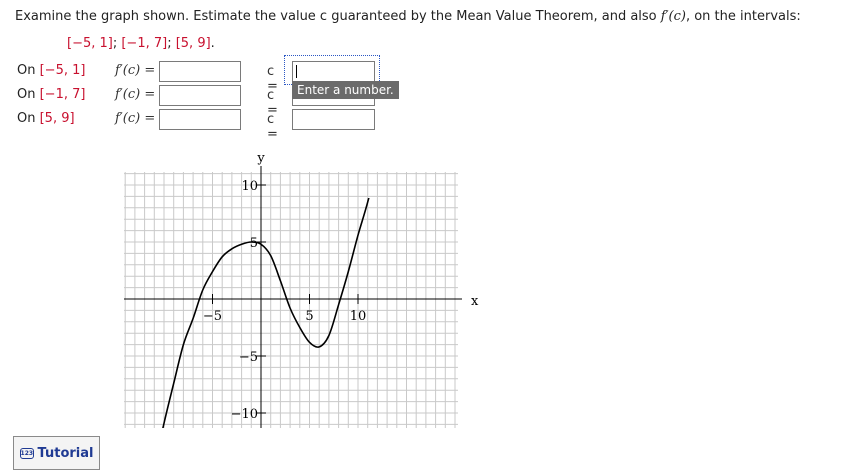 This screenshot has height=471, width=856. I want to click on y-tick-label: 10, so click(249, 186).